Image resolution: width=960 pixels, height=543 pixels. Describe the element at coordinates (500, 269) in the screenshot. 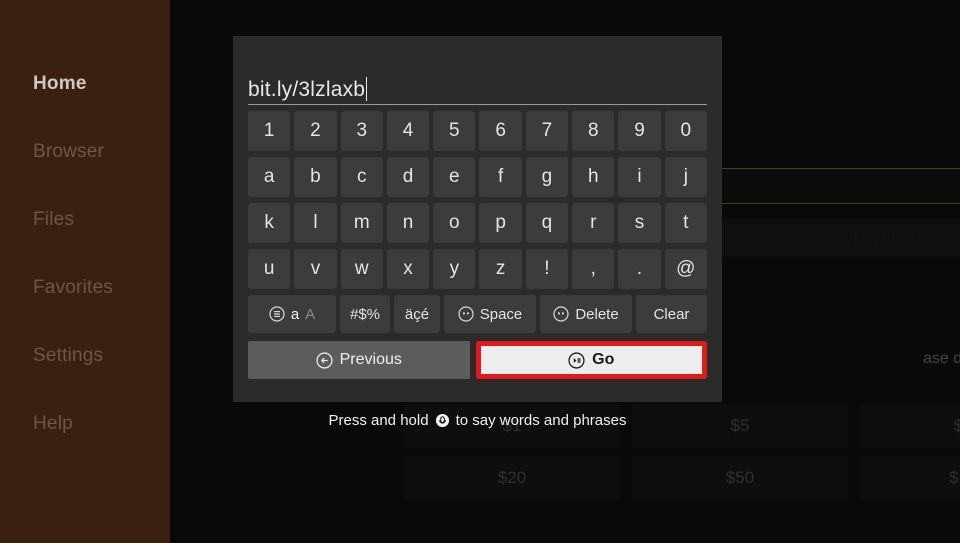

I see `key-z: z` at that location.